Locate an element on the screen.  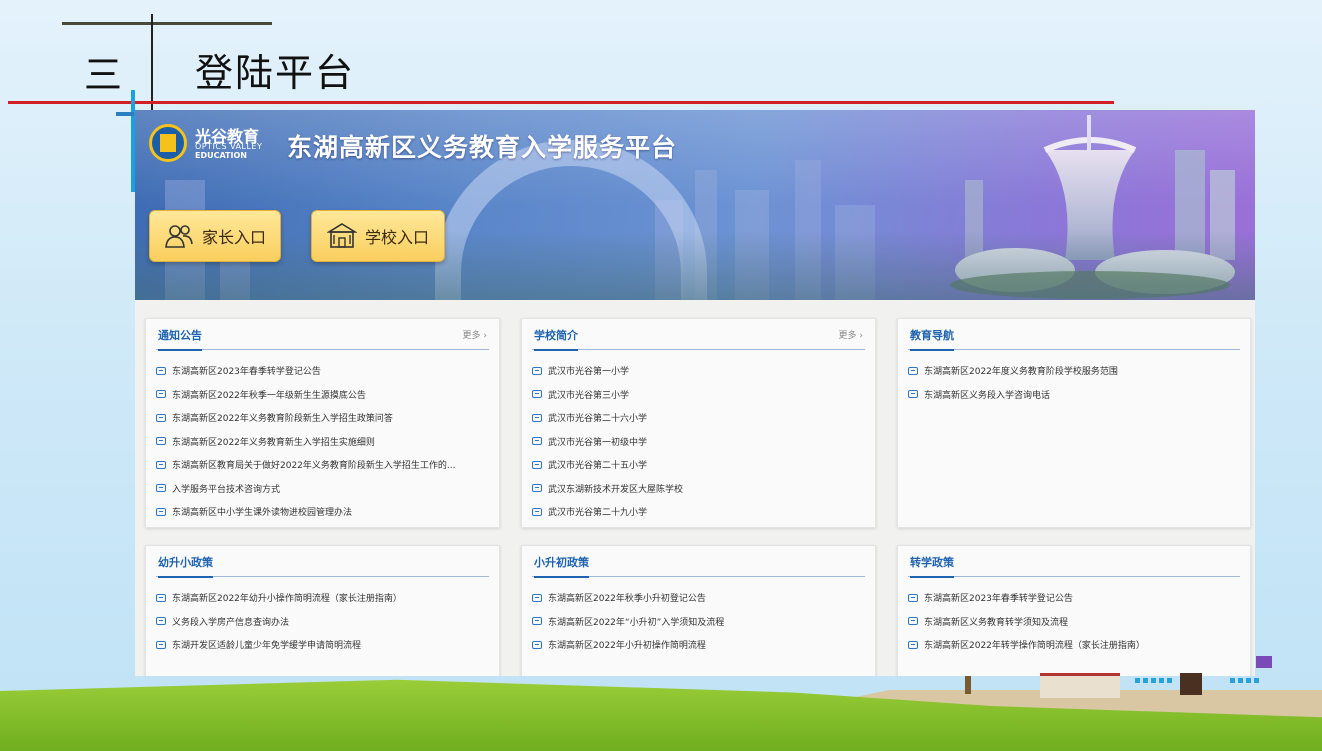
list-item: 东湖高新区2022年“小升初”入学须知及流程 is located at coordinates (698, 622).